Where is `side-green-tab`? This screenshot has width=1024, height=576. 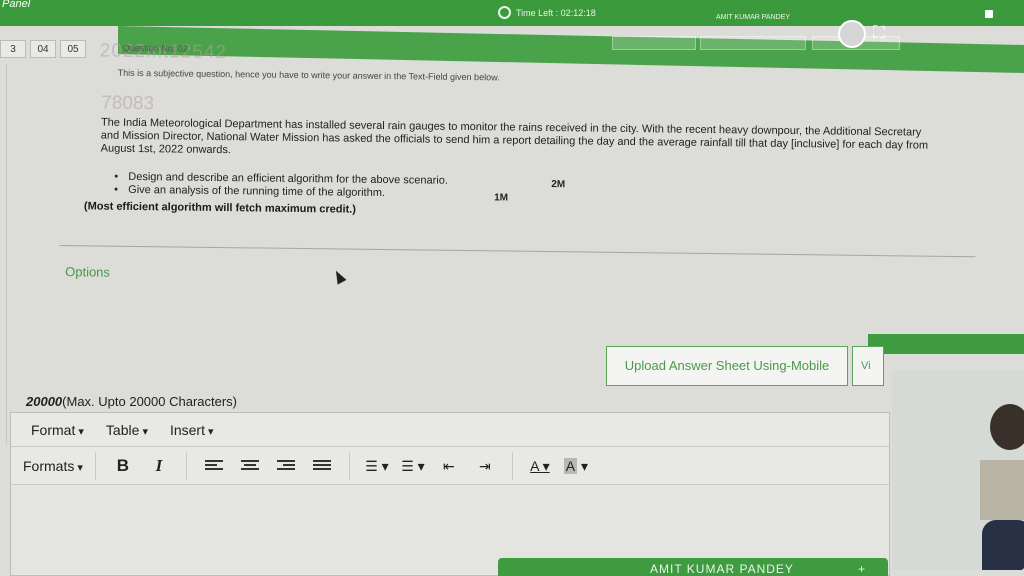 side-green-tab is located at coordinates (946, 344).